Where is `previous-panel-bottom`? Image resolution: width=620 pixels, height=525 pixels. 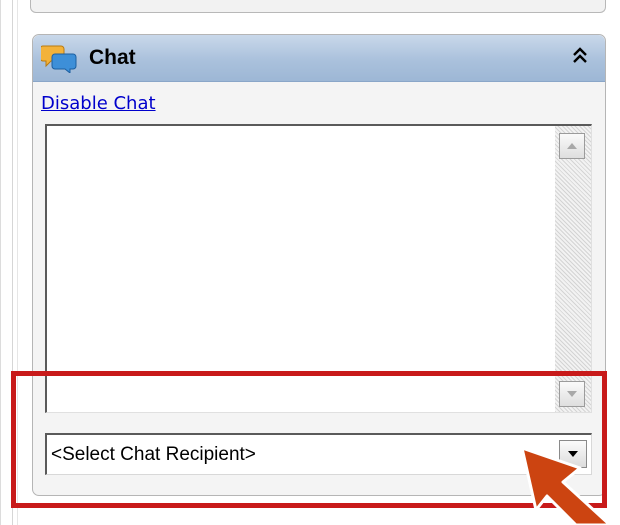 previous-panel-bottom is located at coordinates (318, 6).